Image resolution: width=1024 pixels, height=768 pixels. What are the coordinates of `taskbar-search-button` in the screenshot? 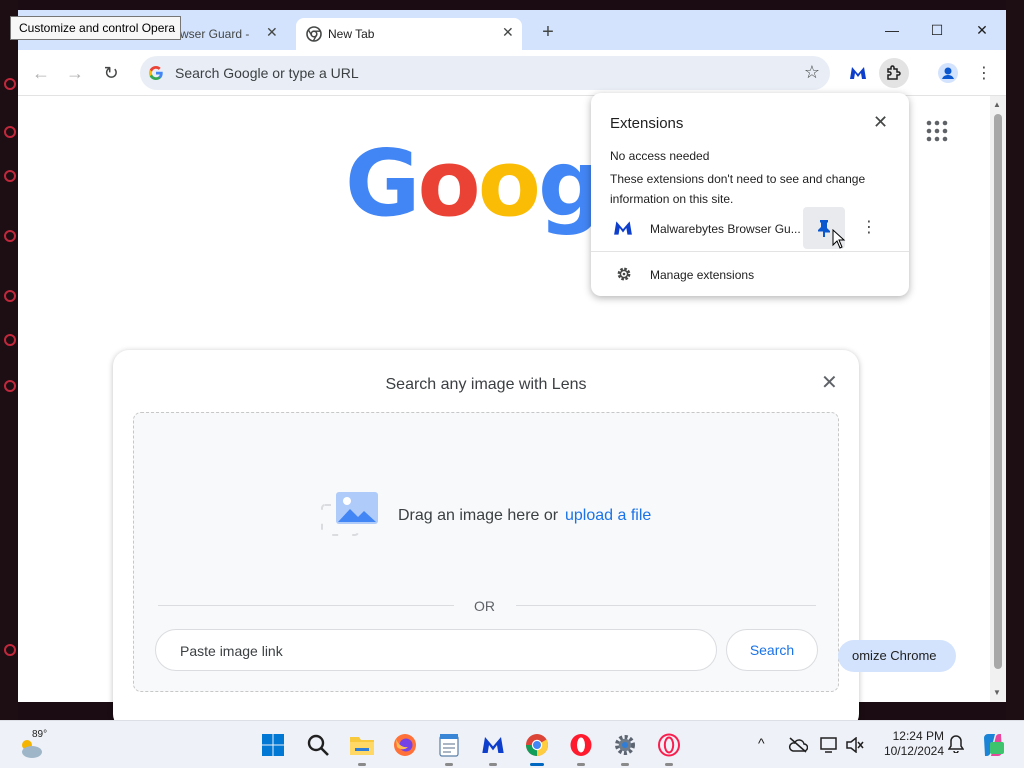 It's located at (318, 745).